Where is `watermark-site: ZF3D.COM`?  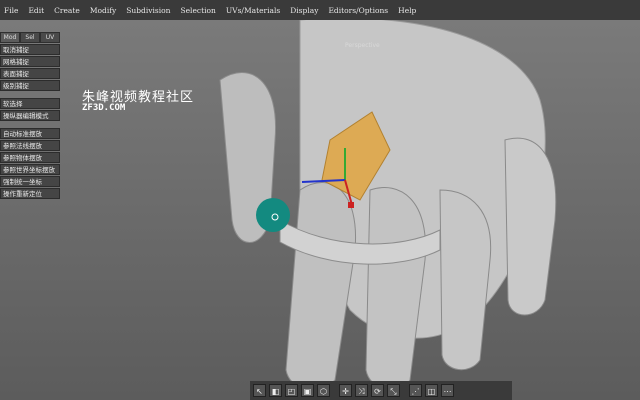 watermark-site: ZF3D.COM is located at coordinates (104, 108).